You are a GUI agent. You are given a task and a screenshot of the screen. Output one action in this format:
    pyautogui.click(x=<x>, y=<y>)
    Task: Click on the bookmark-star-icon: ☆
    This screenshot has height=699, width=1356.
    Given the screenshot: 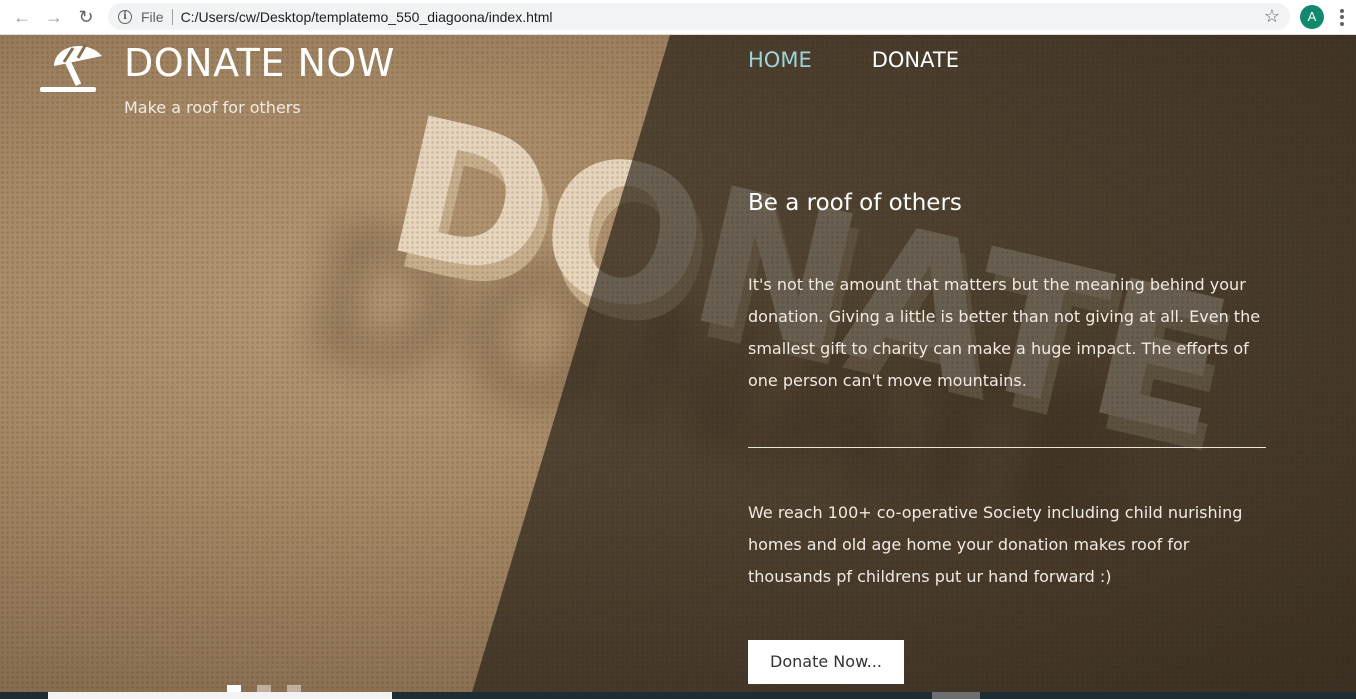 What is the action you would take?
    pyautogui.click(x=1272, y=16)
    